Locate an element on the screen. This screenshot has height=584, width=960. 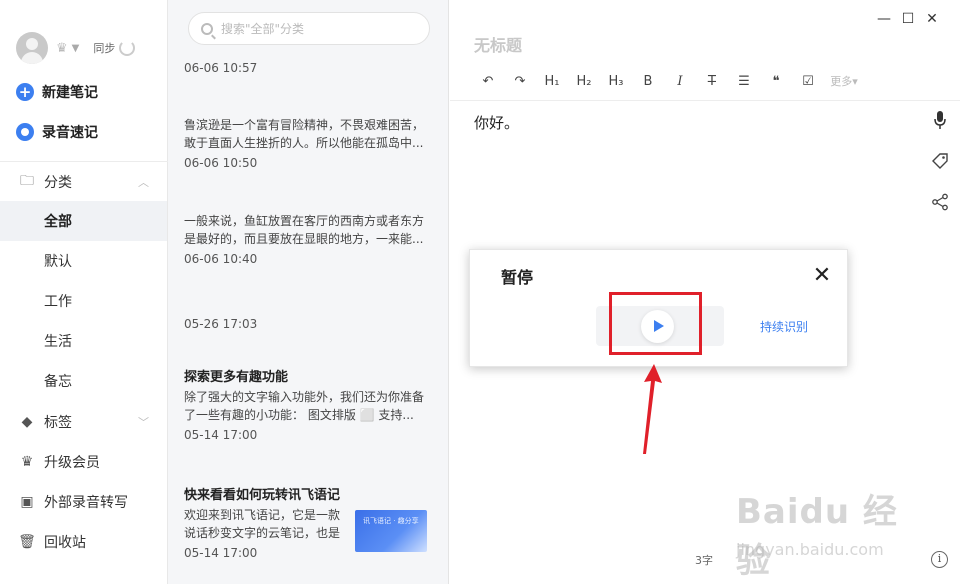
sidebar-item-external-transcribe: ▣ 外部录音转写 is located at coordinates (83, 502).